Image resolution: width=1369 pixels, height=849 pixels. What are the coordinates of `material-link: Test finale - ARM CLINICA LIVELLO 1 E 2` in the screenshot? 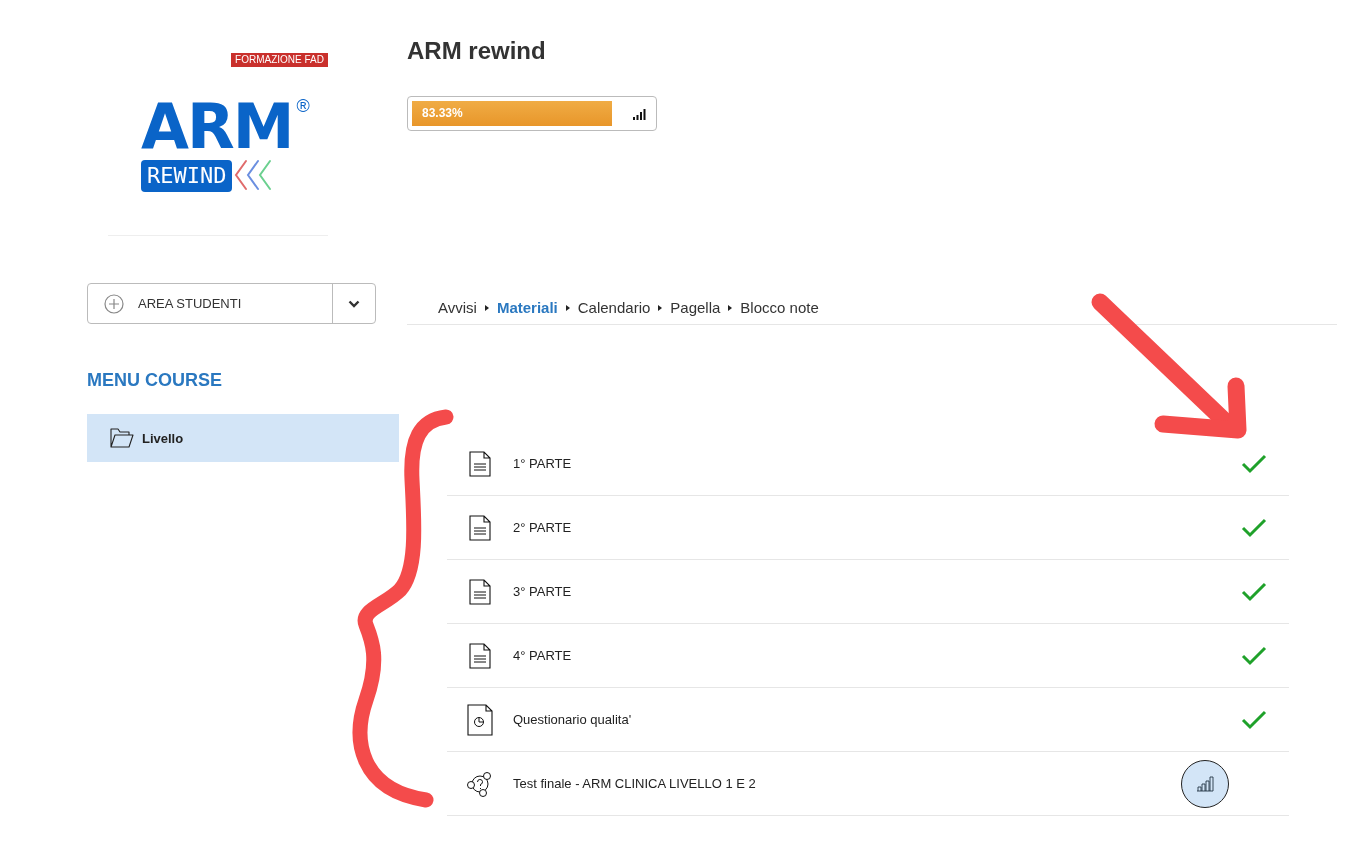 It's located at (634, 783).